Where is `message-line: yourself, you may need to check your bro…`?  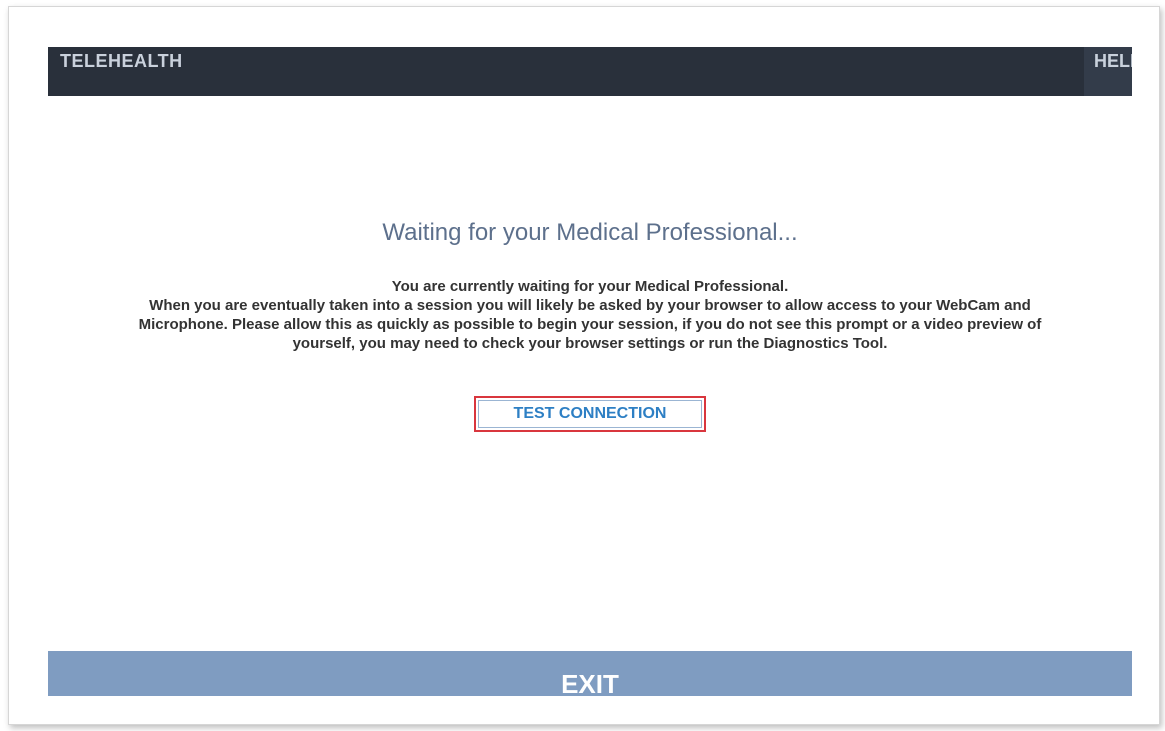
message-line: yourself, you may need to check your bro… is located at coordinates (590, 343).